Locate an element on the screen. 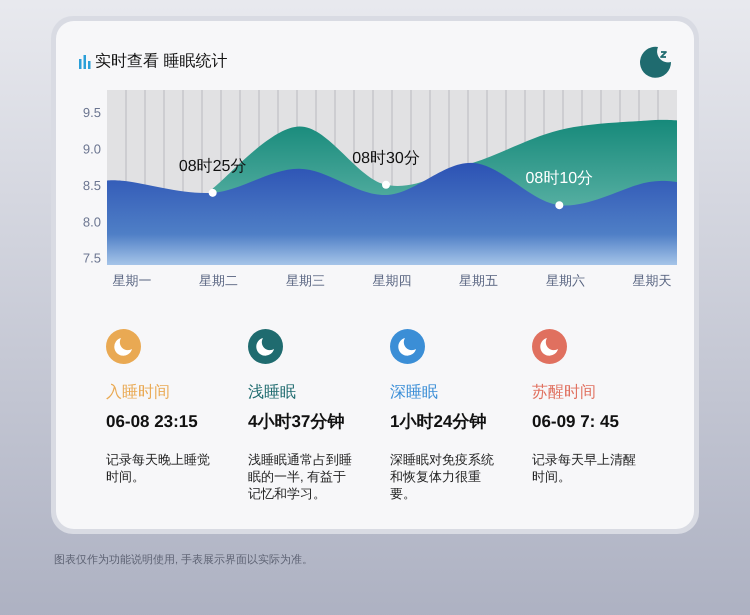 This screenshot has height=615, width=750. y-tick-label: 8.5 is located at coordinates (91, 185).